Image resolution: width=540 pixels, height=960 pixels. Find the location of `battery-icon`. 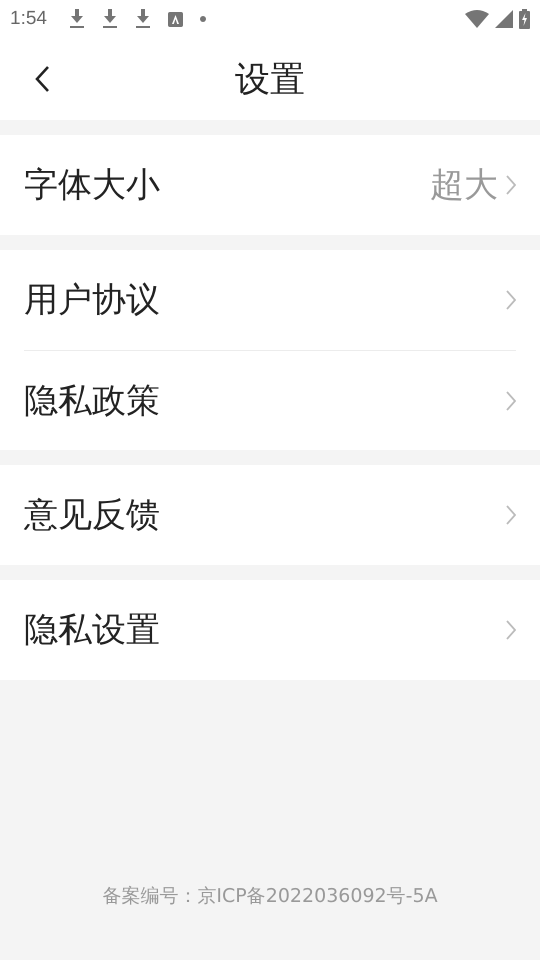

battery-icon is located at coordinates (524, 19).